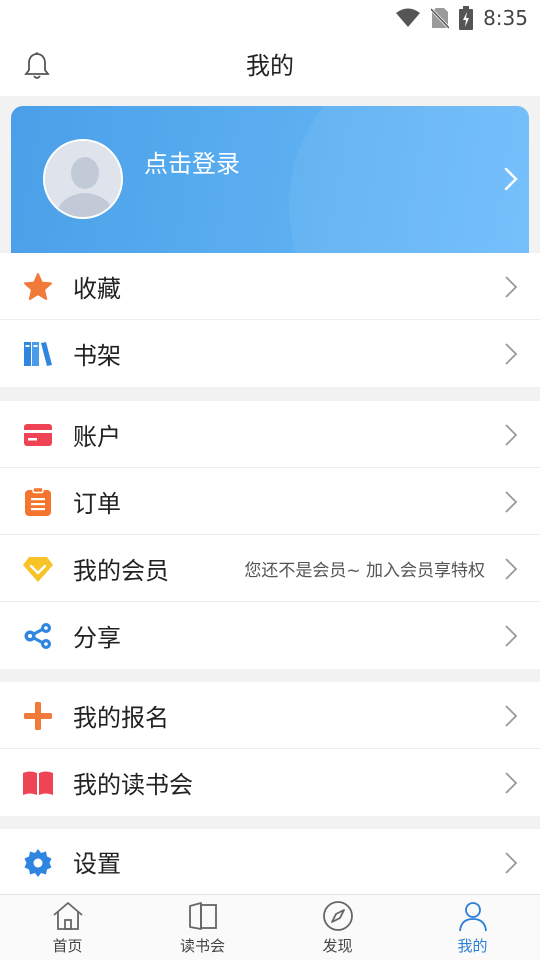  What do you see at coordinates (364, 570) in the screenshot?
I see `membership-promo-text: 您还不是会员~ 加入会员享特权` at bounding box center [364, 570].